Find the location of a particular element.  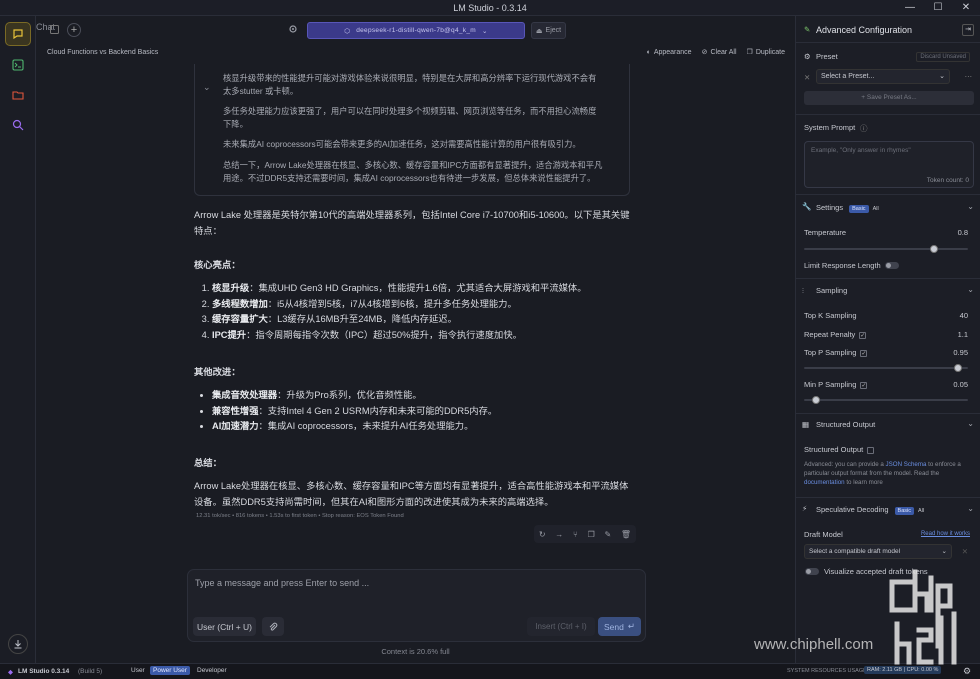

top-p-value: 0.95 is located at coordinates (960, 352).